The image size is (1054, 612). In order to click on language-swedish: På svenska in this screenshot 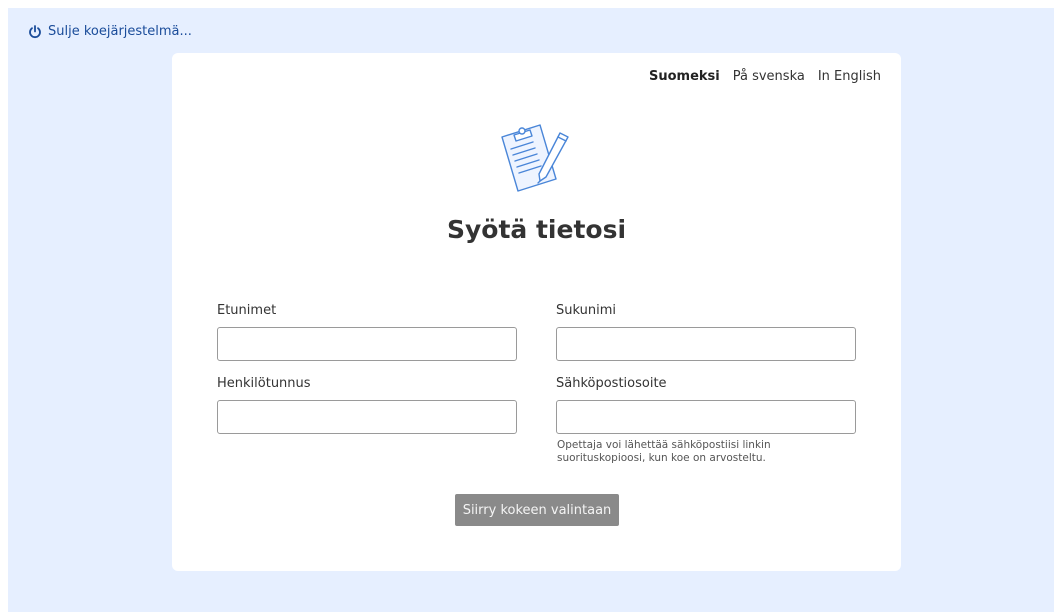, I will do `click(769, 76)`.